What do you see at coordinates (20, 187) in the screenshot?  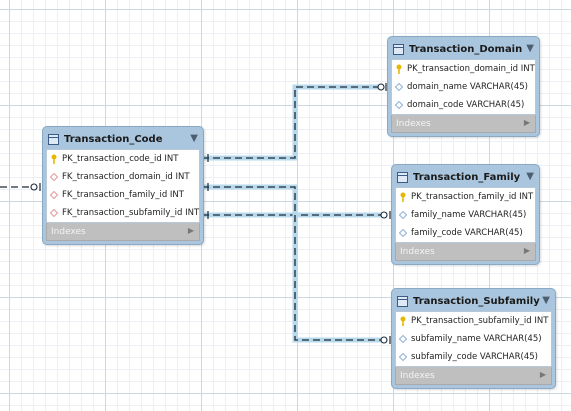 I see `relation-offscreen-left` at bounding box center [20, 187].